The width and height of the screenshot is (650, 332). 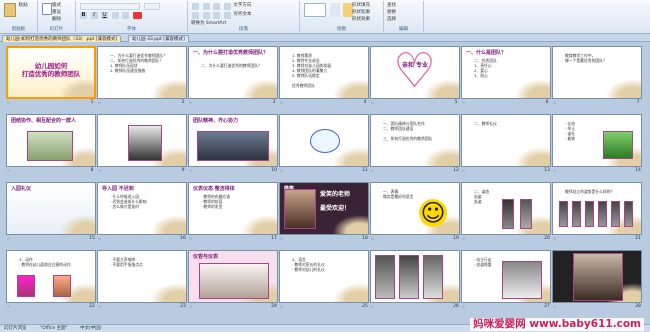 I want to click on slide-thumbnail: 团结协作、相互配合的一群人, so click(x=51, y=140).